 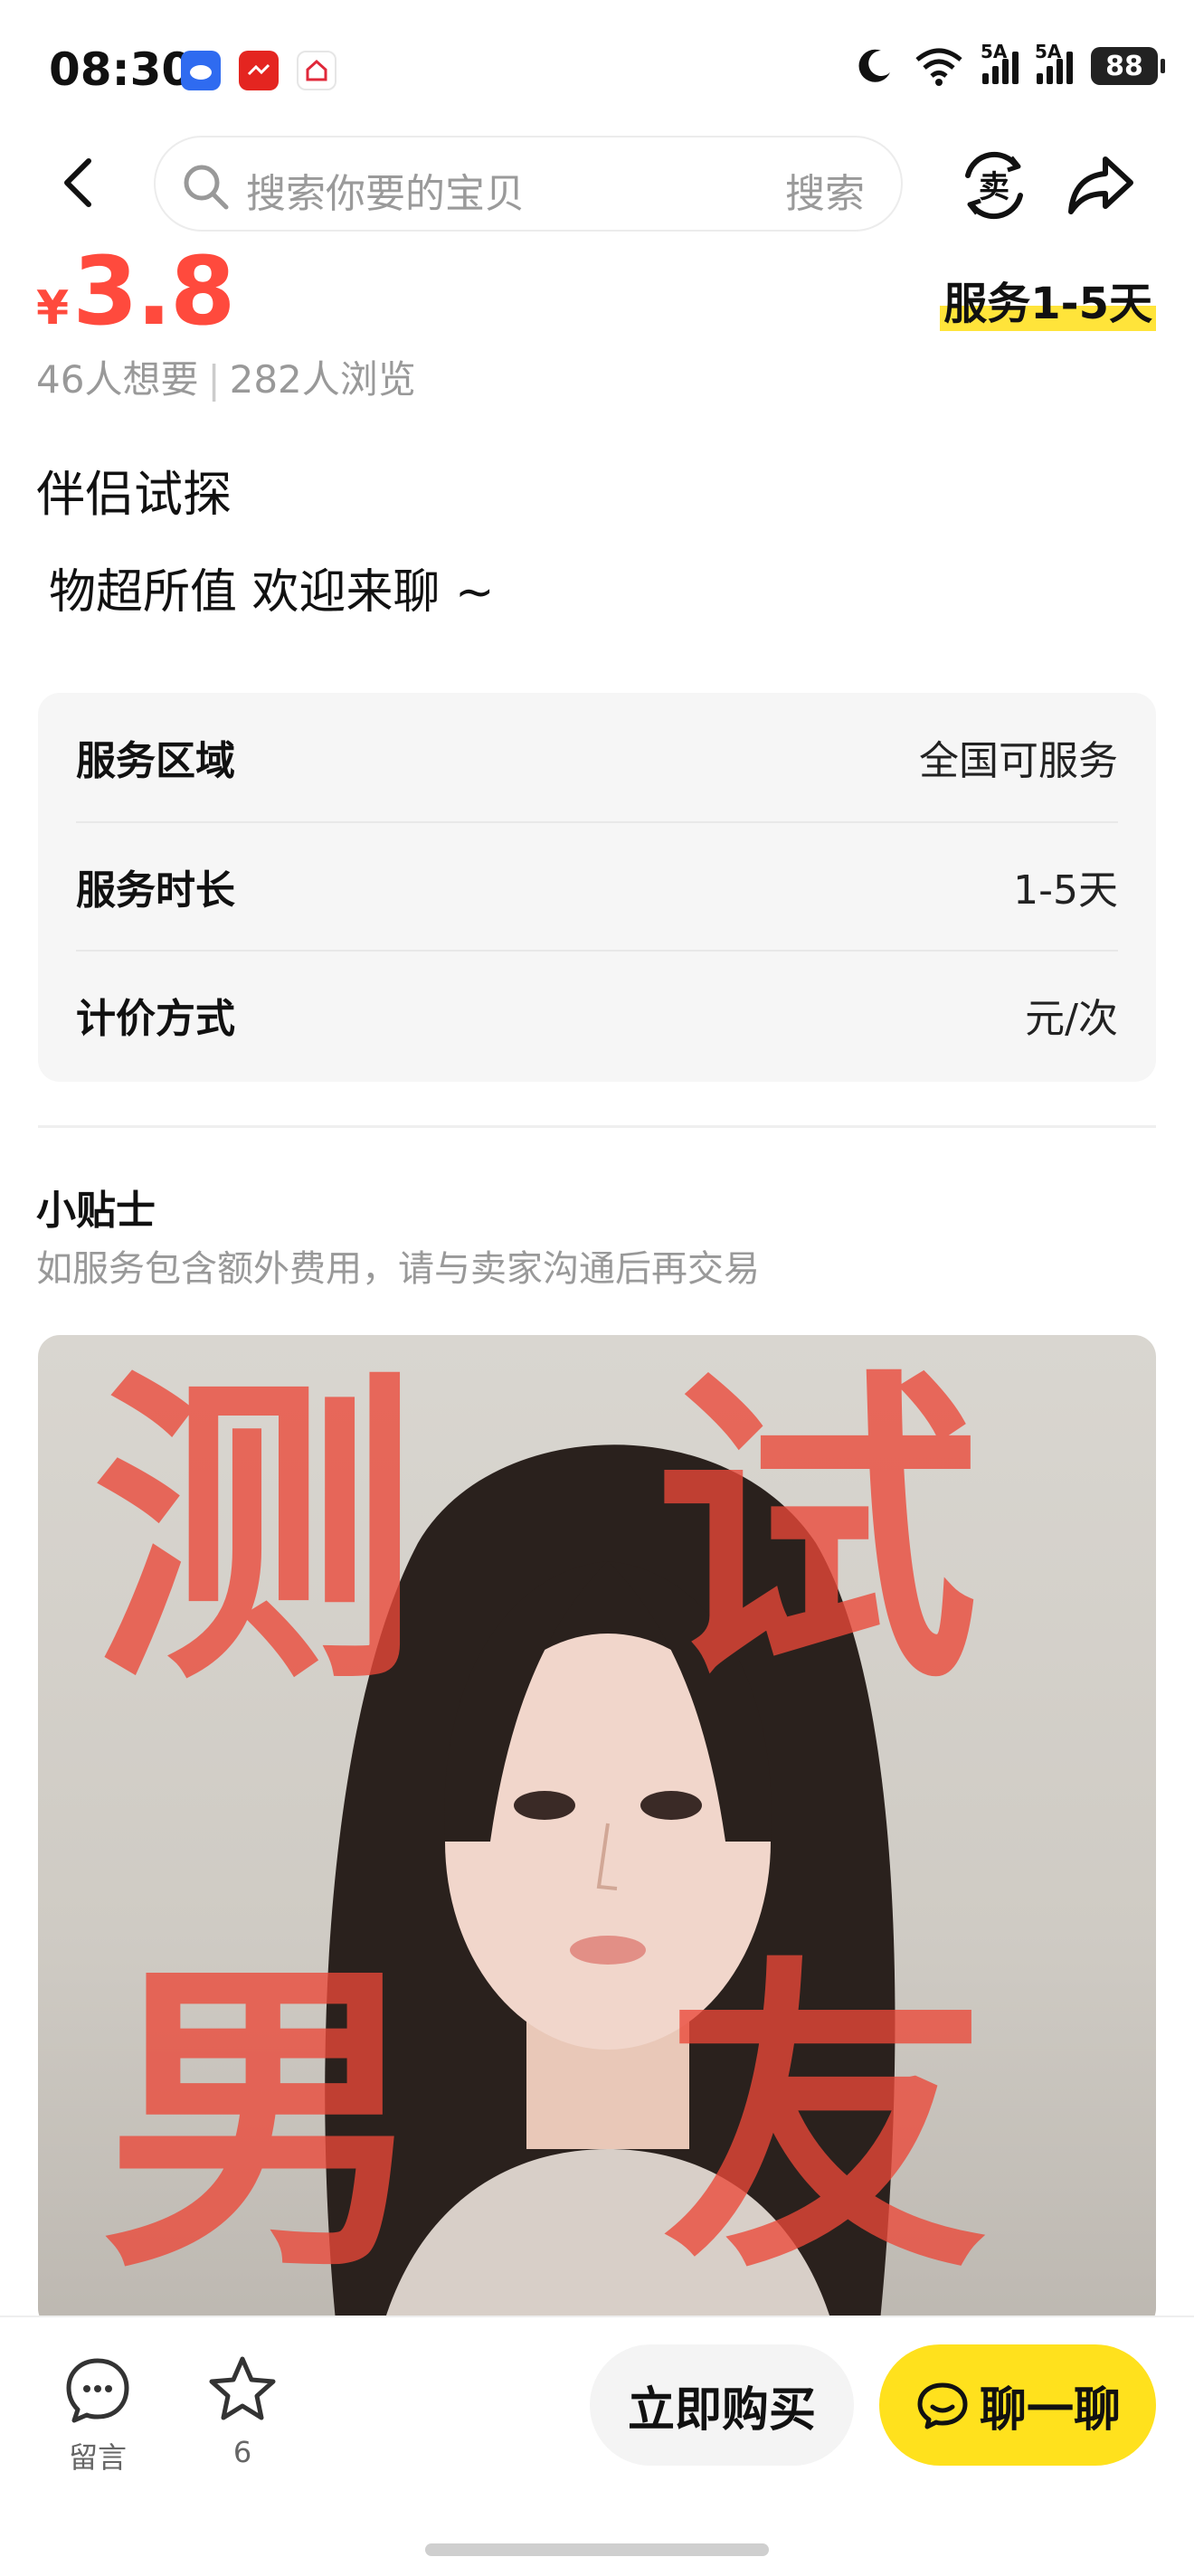 I want to click on search-button: 搜索, so click(x=825, y=190).